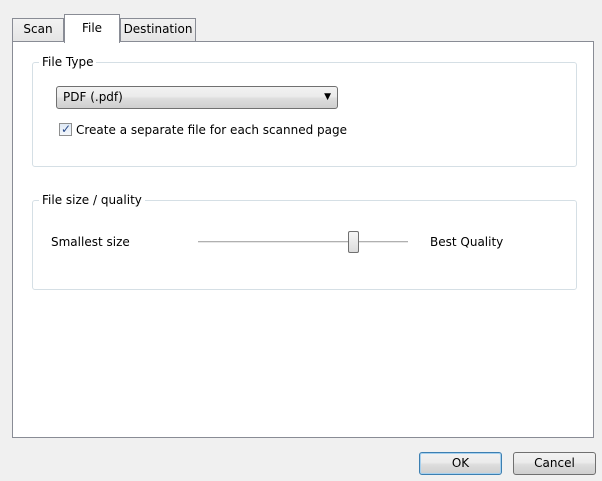  Describe the element at coordinates (467, 242) in the screenshot. I see `best-quality-label: Best Quality` at that location.